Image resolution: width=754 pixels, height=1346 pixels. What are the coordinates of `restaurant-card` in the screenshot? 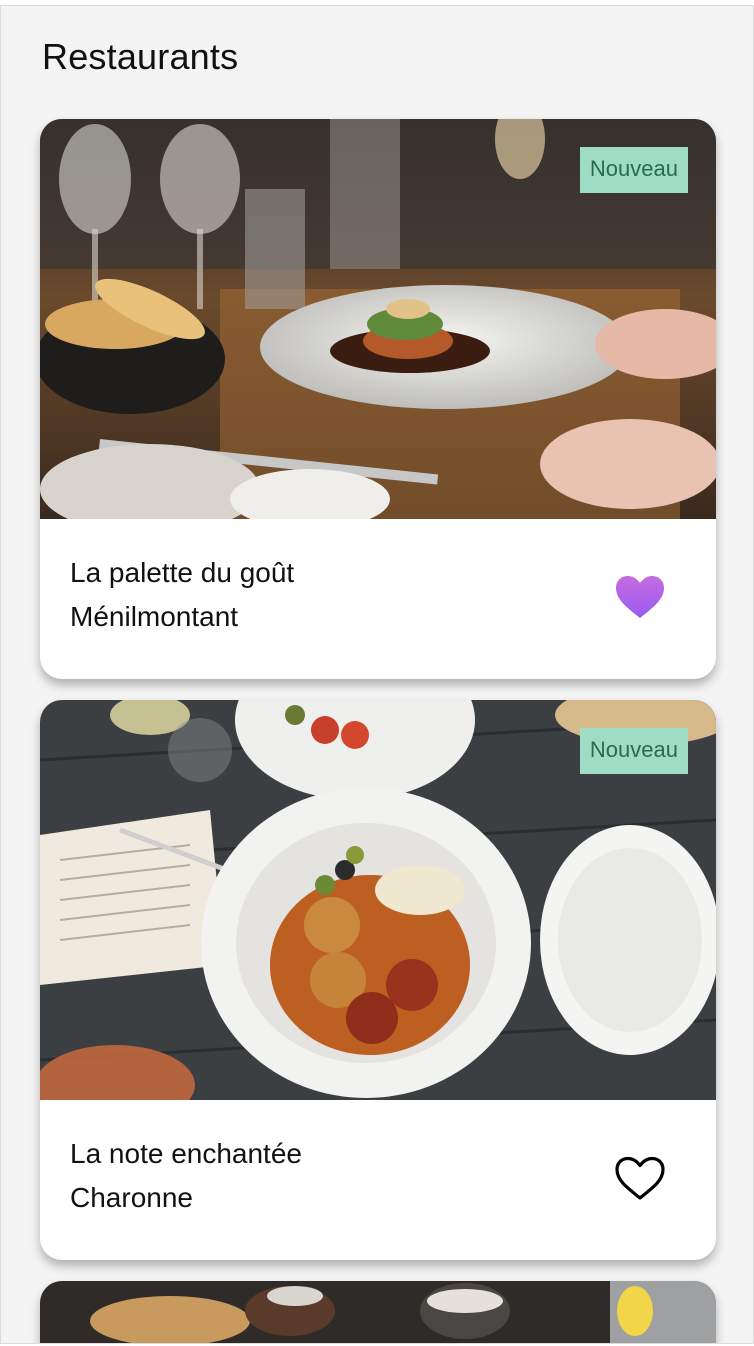 It's located at (378, 1312).